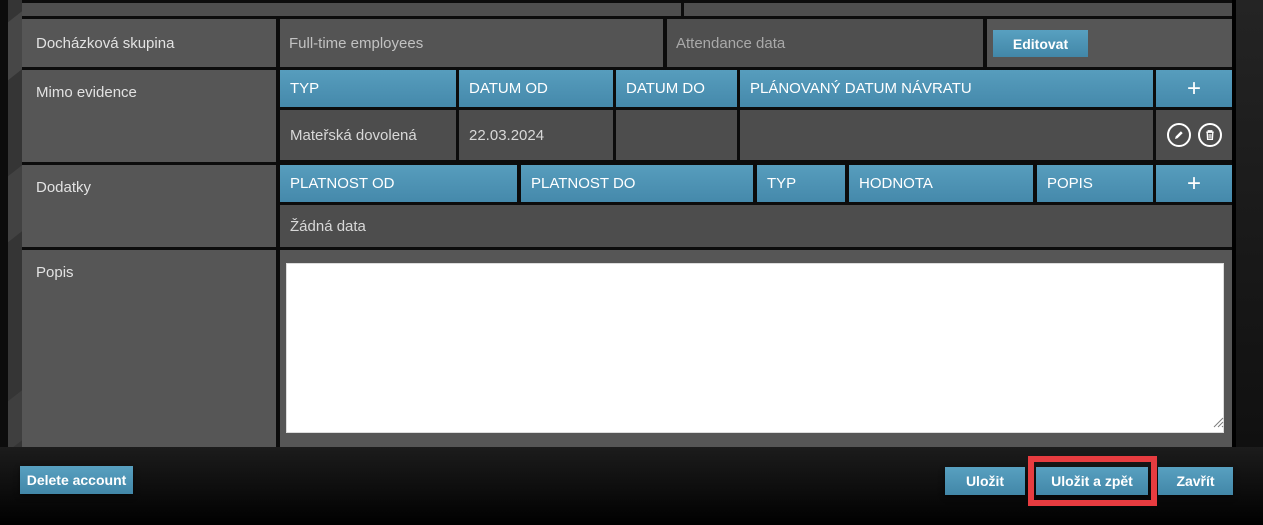 Image resolution: width=1263 pixels, height=525 pixels. I want to click on save-label: Uložit, so click(985, 481).